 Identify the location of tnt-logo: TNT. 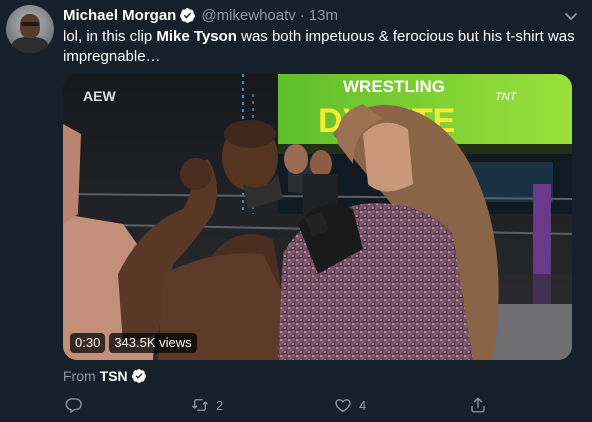
(506, 97).